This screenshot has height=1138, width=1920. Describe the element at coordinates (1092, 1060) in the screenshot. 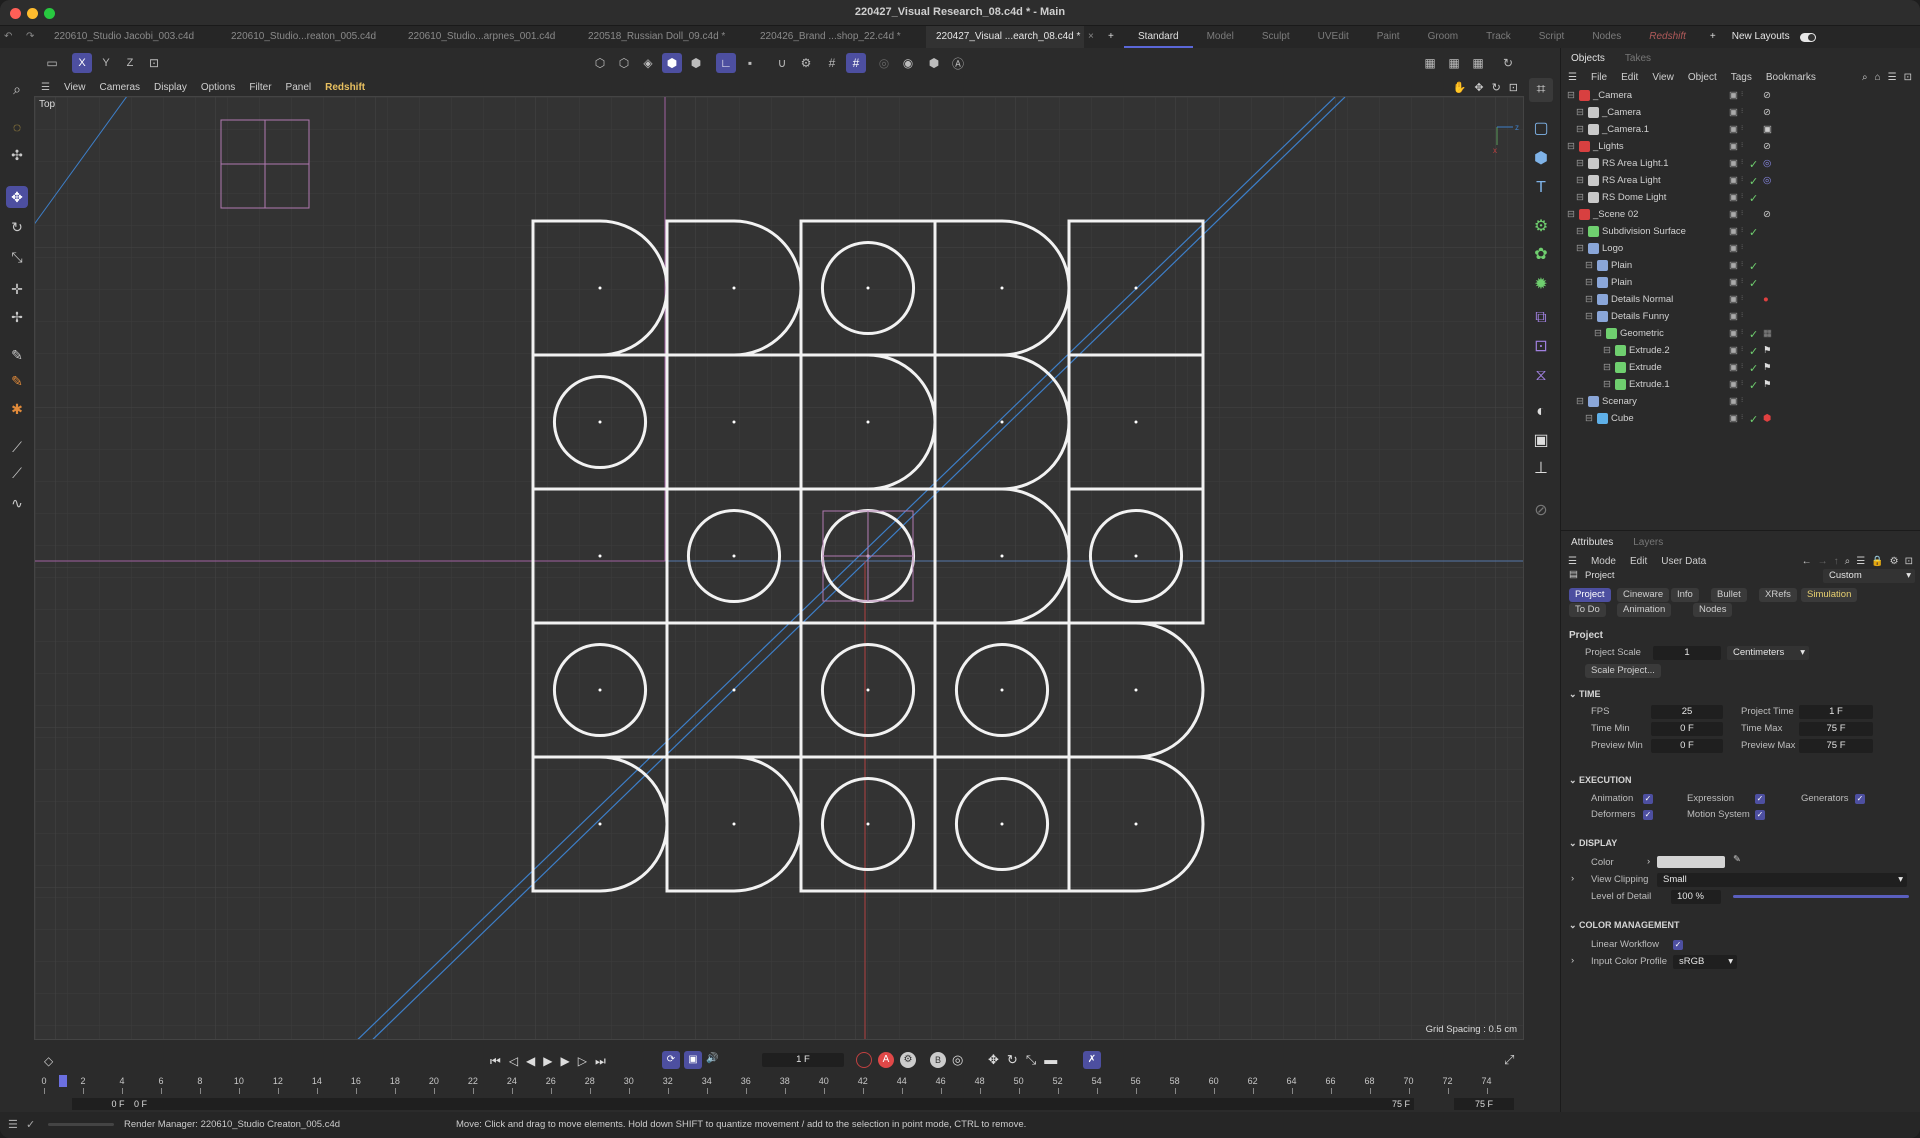

I see `pla-key-icon: ✗` at that location.